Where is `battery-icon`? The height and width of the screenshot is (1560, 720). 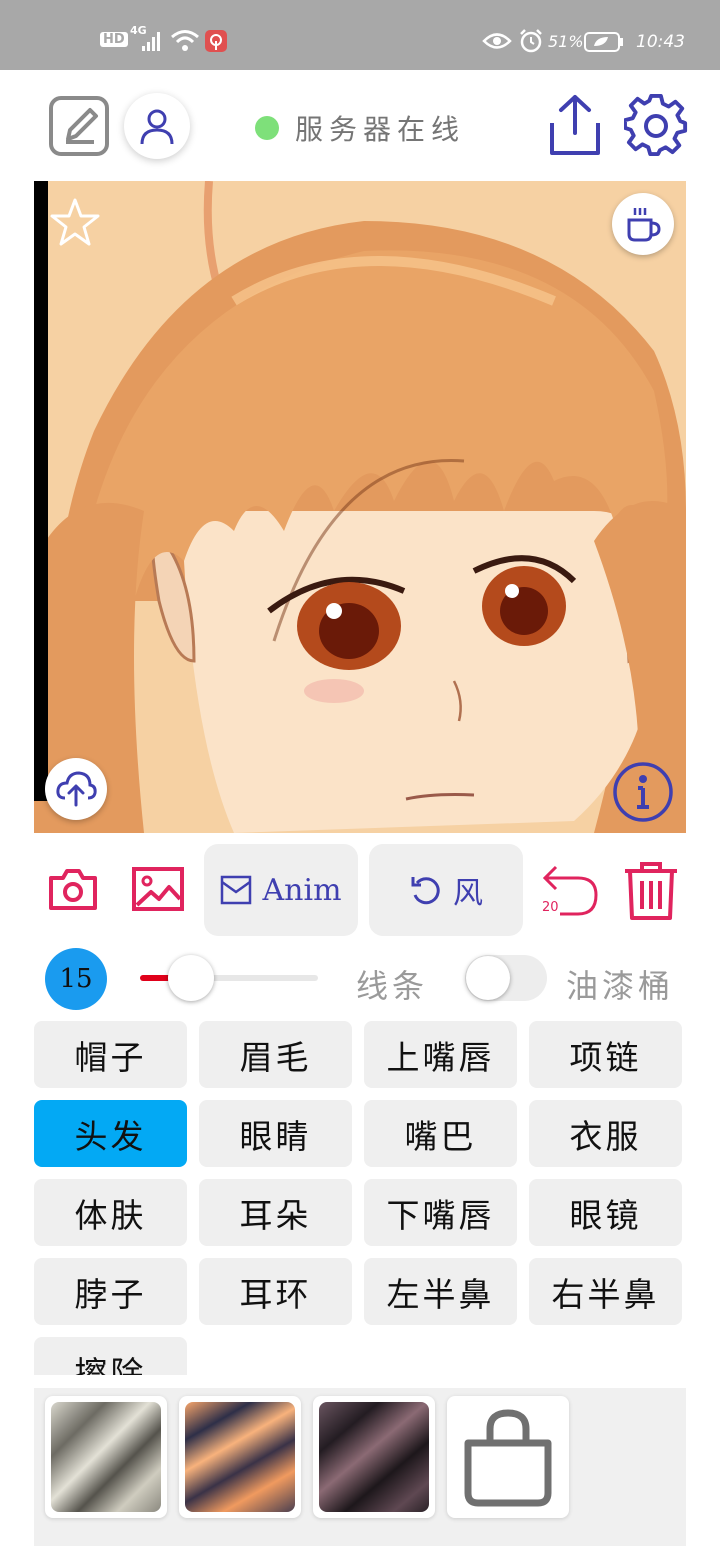
battery-icon is located at coordinates (603, 42).